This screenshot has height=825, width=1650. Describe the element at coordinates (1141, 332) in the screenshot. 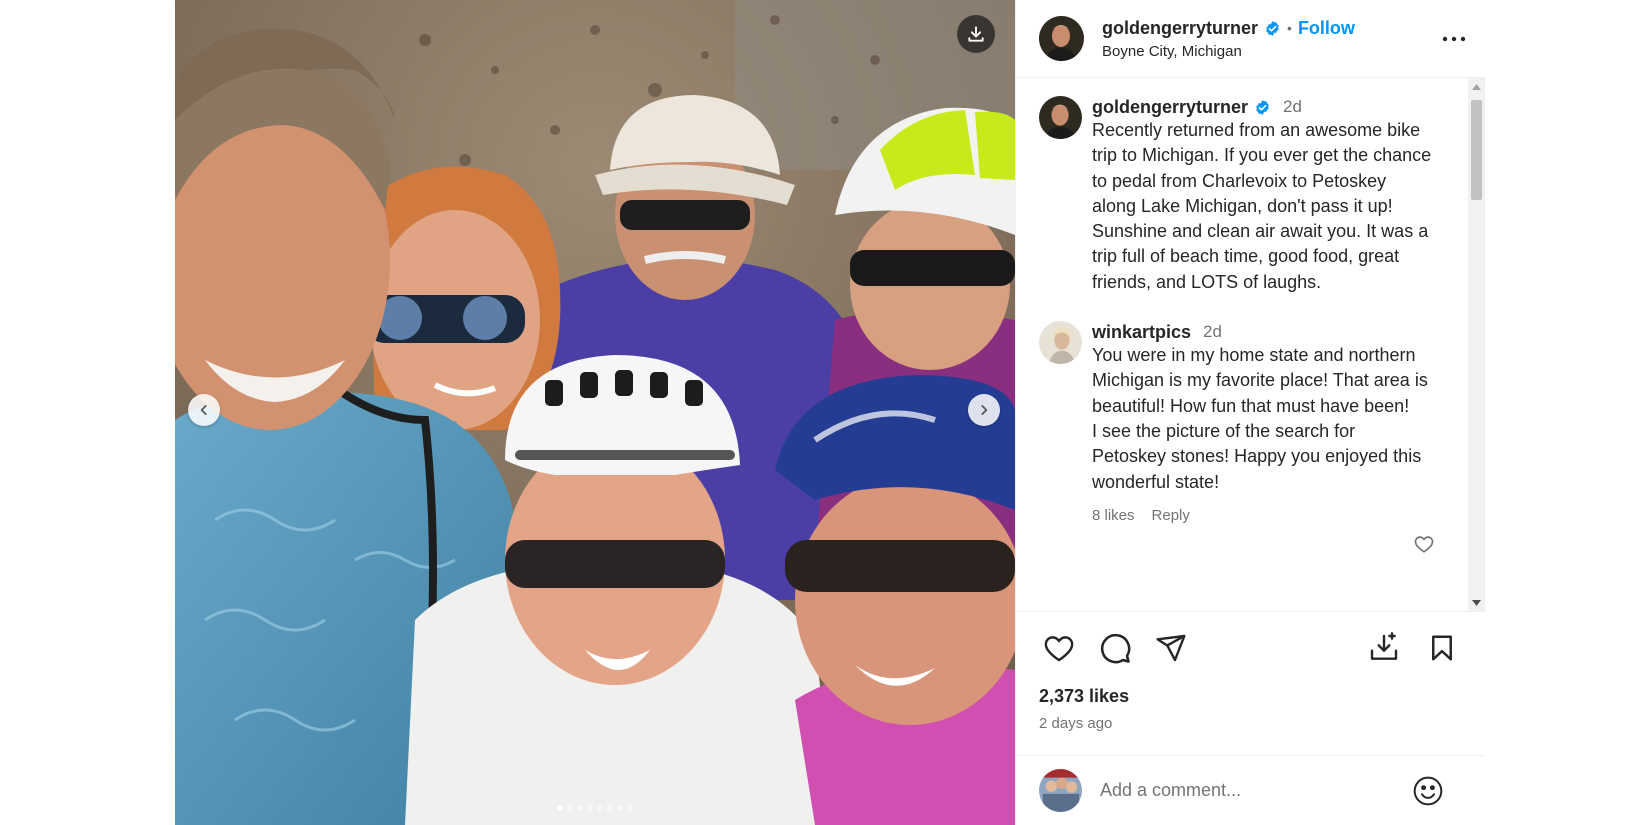

I see `commenter-username: winkartpics` at that location.